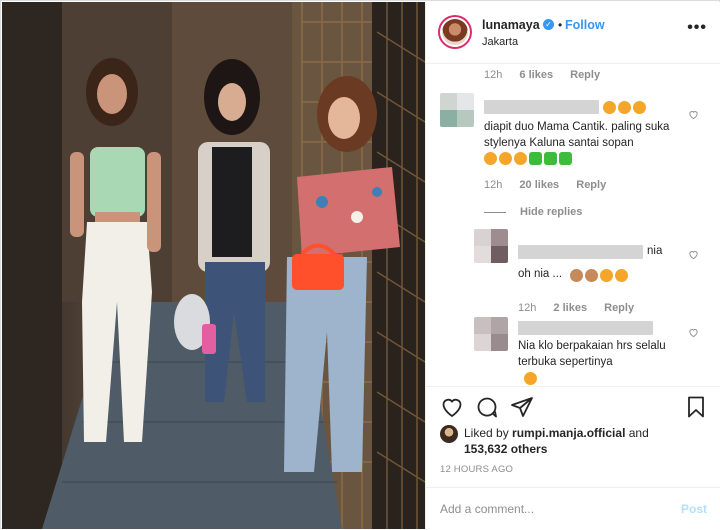  What do you see at coordinates (638, 433) in the screenshot?
I see `liked-by-and: and` at bounding box center [638, 433].